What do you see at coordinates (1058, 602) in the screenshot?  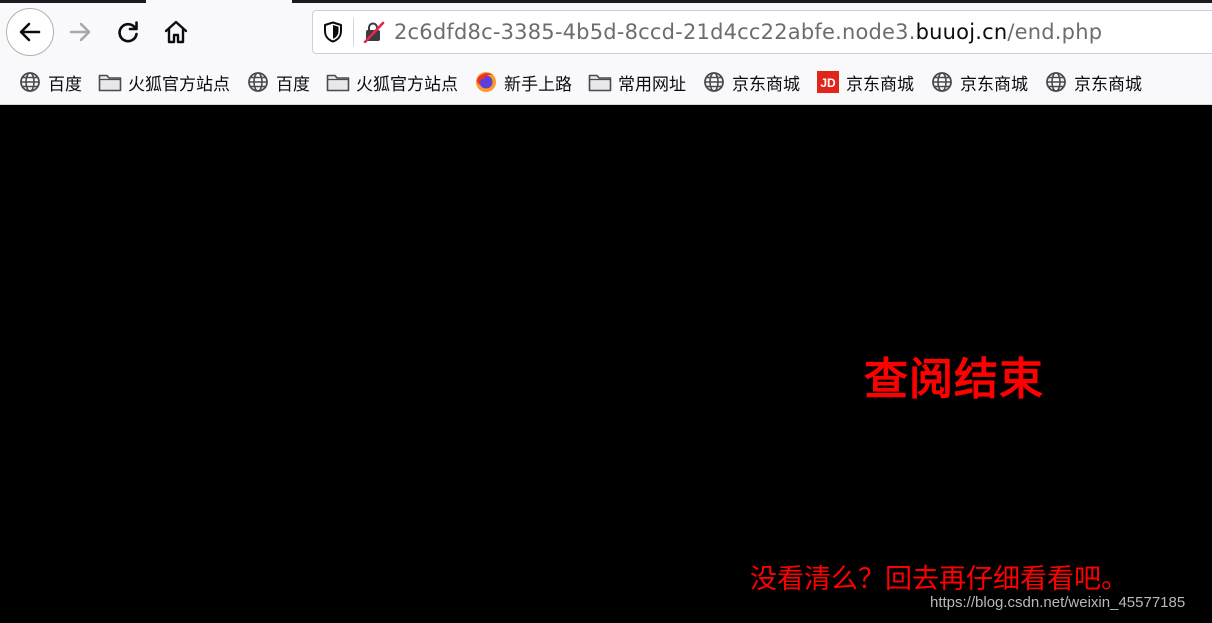 I see `watermark: https://blog.csdn.net/weixin_45577185` at bounding box center [1058, 602].